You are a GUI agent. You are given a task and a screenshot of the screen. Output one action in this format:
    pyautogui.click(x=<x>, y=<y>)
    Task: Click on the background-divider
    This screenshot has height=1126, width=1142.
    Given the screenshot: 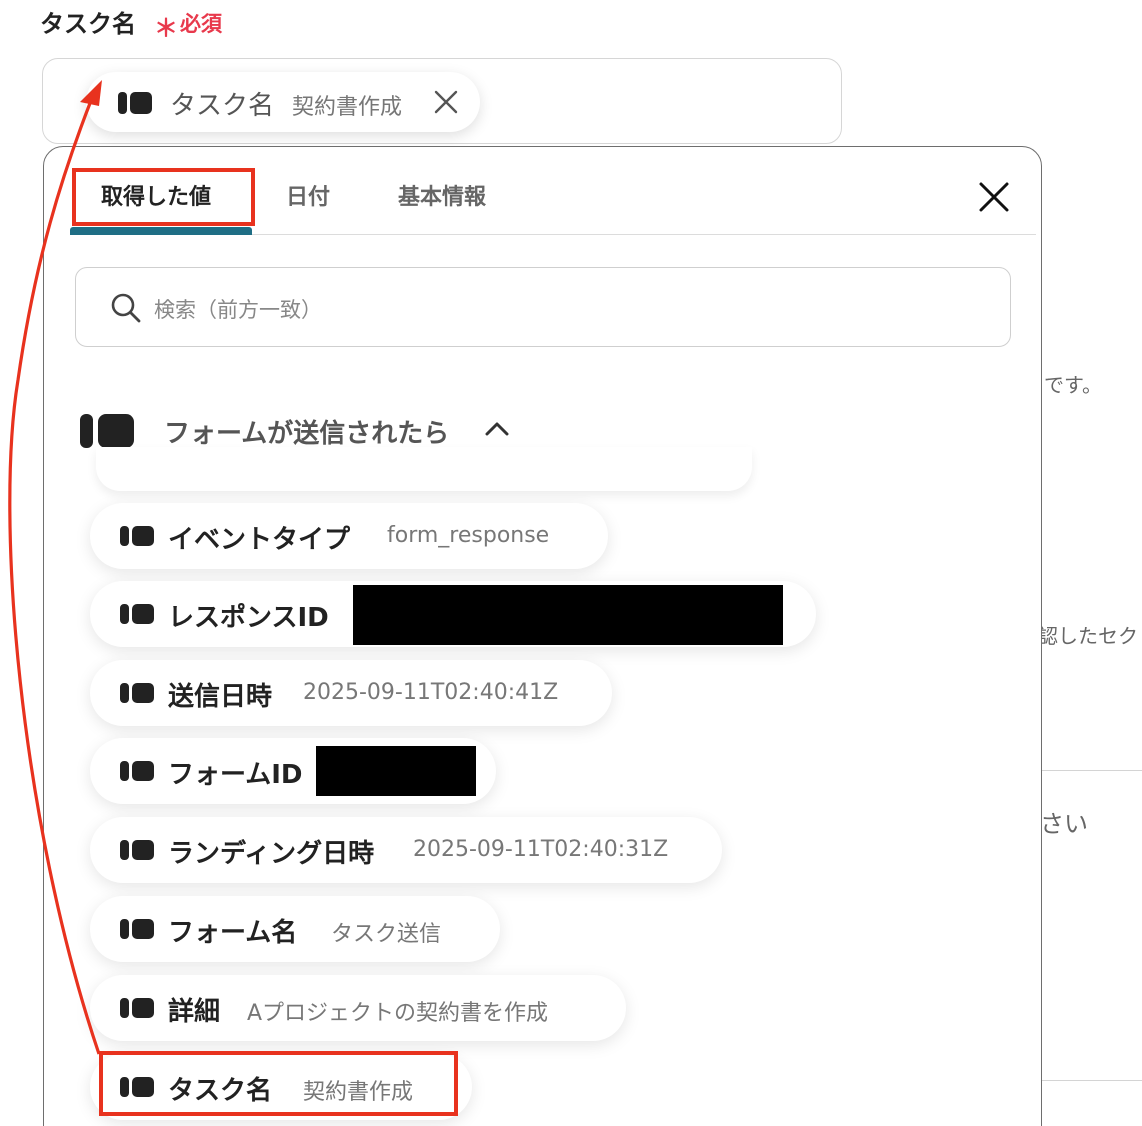 What is the action you would take?
    pyautogui.click(x=1092, y=770)
    